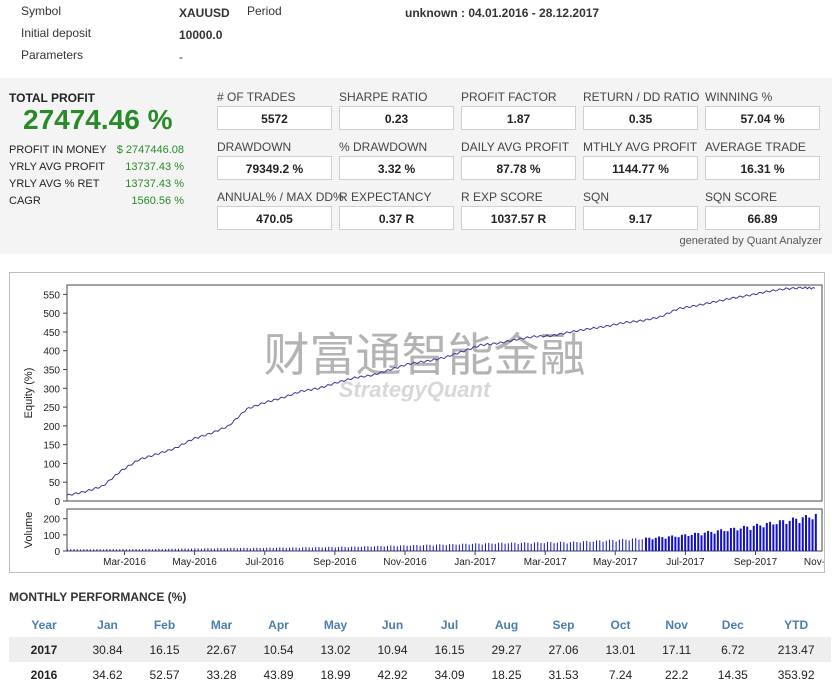  What do you see at coordinates (52, 55) in the screenshot?
I see `parameters-label: Parameters` at bounding box center [52, 55].